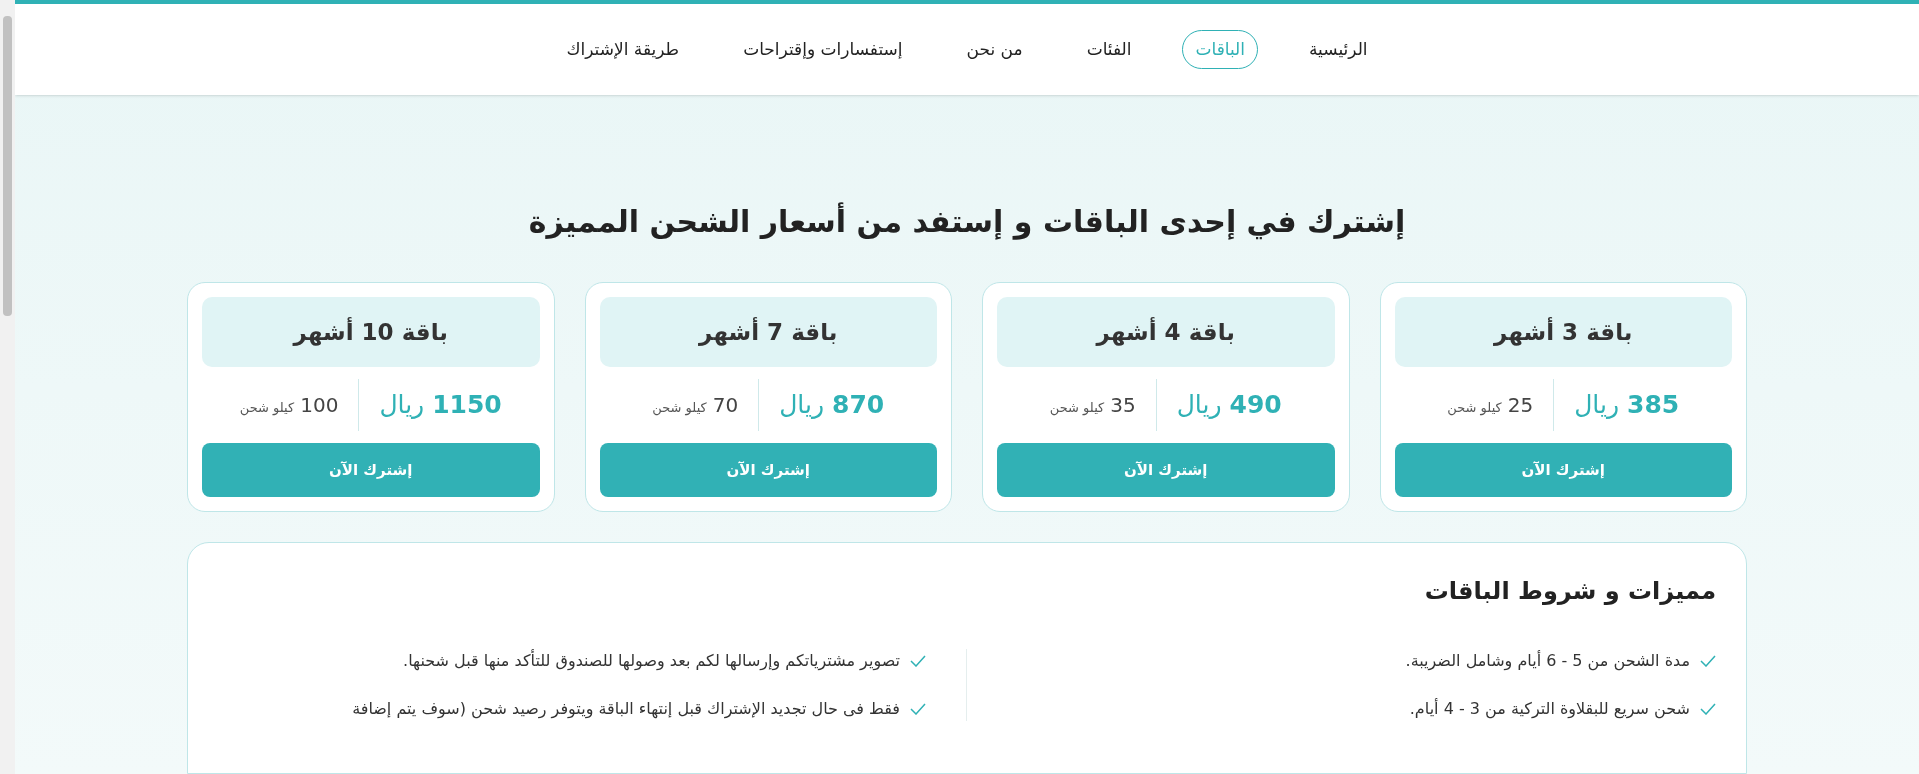  What do you see at coordinates (725, 405) in the screenshot?
I see `weight-amount: 70` at bounding box center [725, 405].